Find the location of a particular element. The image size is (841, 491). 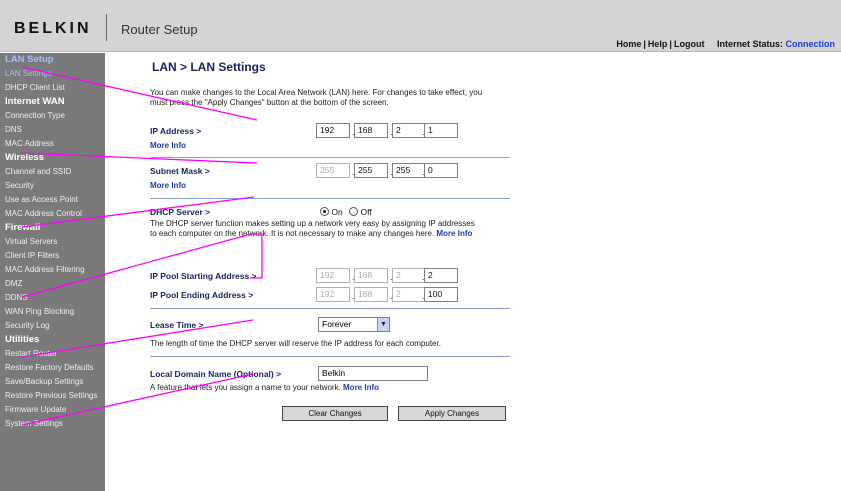

sidebar-item-dhcp-client-list: DHCP Client List is located at coordinates (52, 88).